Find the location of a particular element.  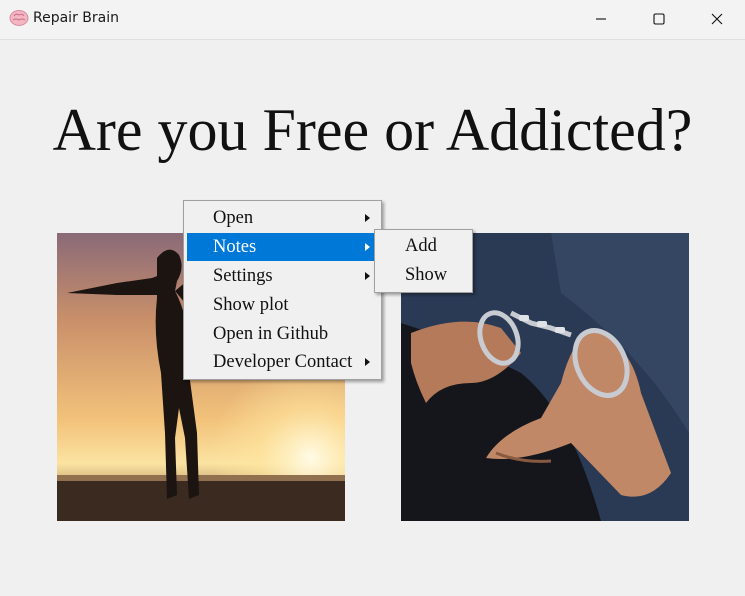

menu-item-settings: Settings is located at coordinates (282, 276).